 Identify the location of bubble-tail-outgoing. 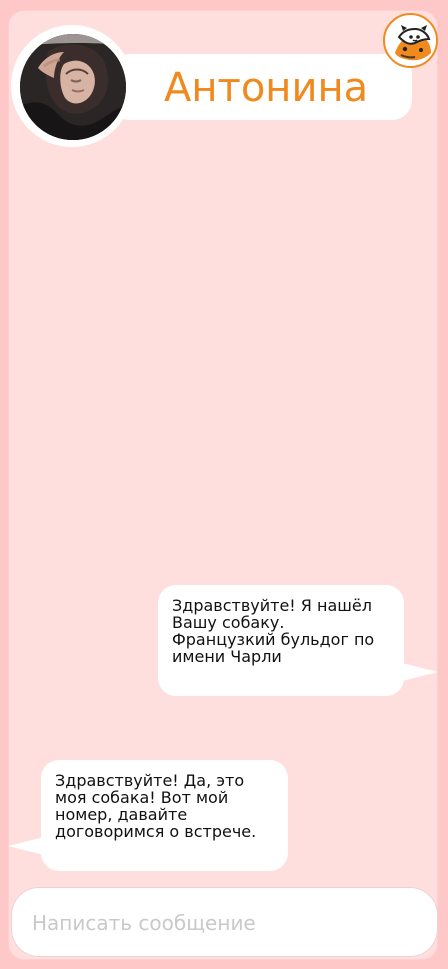
(418, 672).